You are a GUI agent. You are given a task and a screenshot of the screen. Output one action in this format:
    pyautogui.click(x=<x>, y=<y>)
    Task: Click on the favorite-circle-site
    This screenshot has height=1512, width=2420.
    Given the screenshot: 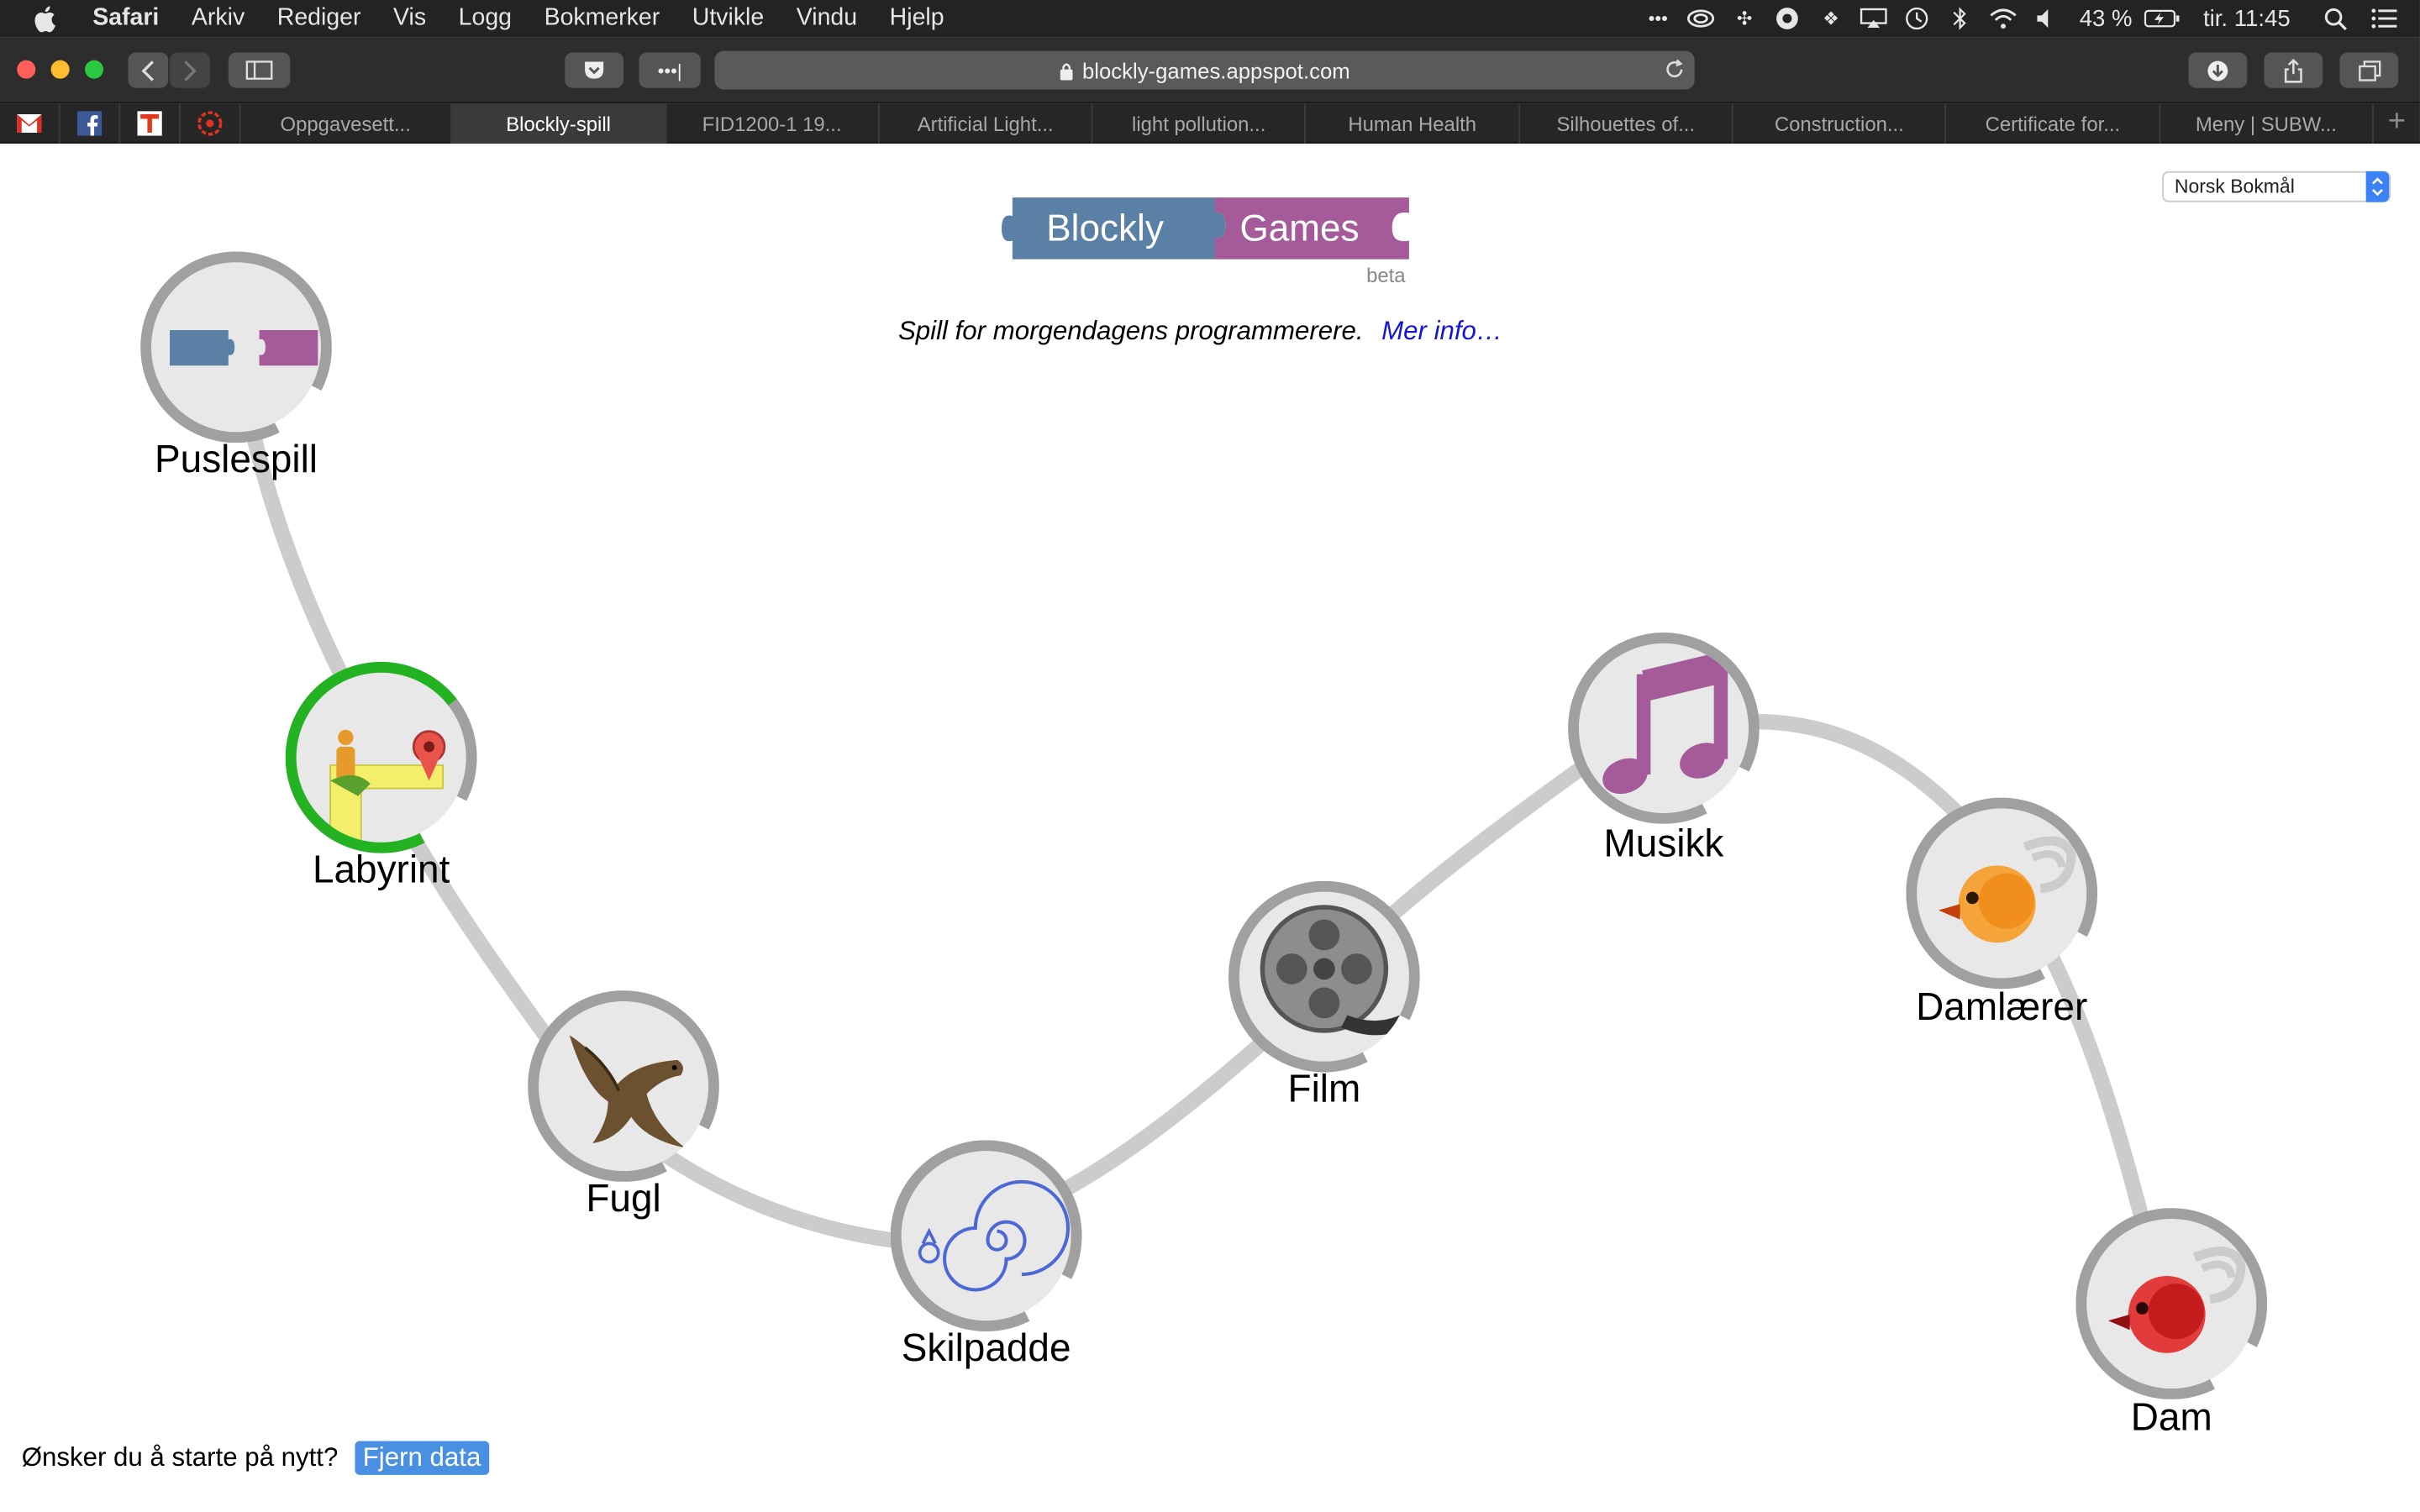 What is the action you would take?
    pyautogui.click(x=210, y=123)
    